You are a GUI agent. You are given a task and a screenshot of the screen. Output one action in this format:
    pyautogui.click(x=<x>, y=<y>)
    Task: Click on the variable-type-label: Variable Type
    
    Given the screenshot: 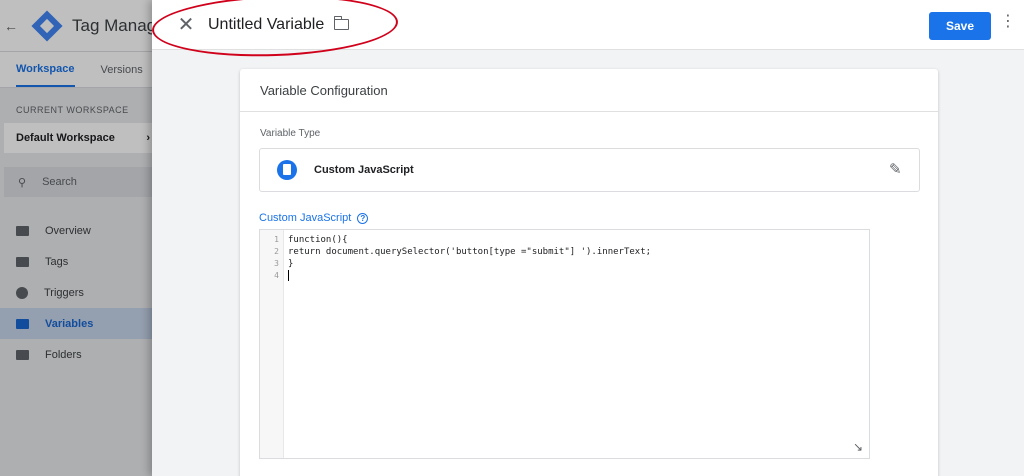 What is the action you would take?
    pyautogui.click(x=290, y=133)
    